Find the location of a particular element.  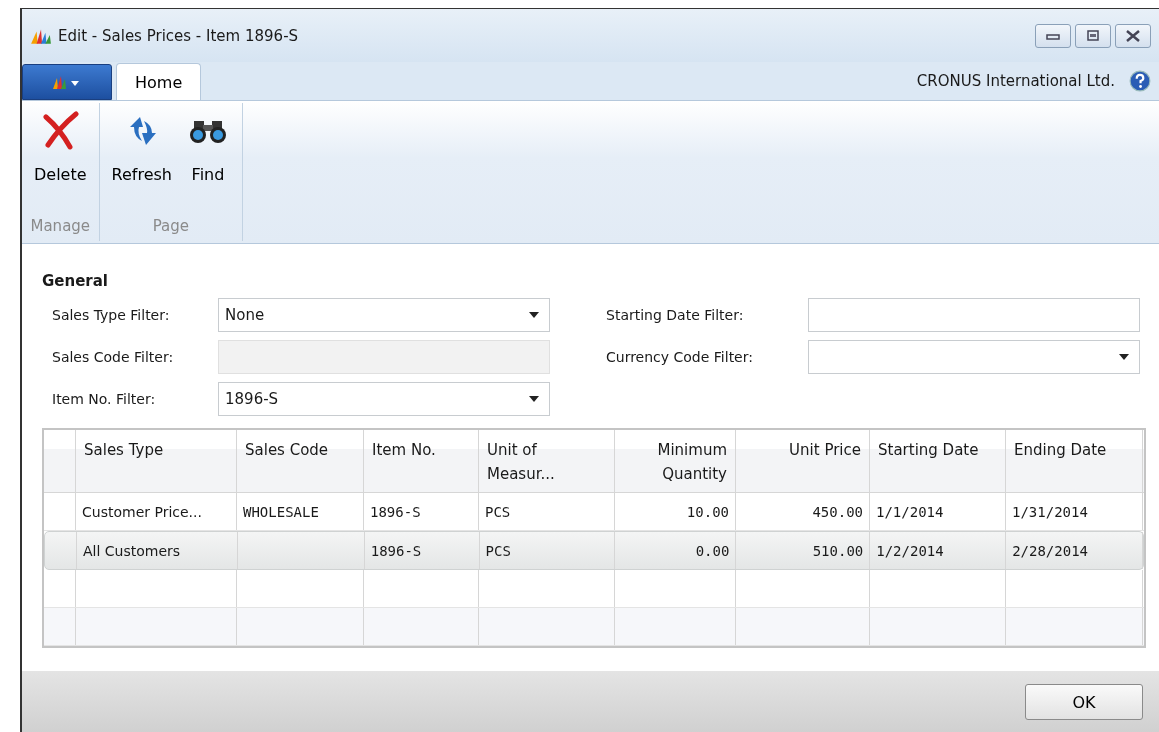

column-header: Sales Code is located at coordinates (300, 461).